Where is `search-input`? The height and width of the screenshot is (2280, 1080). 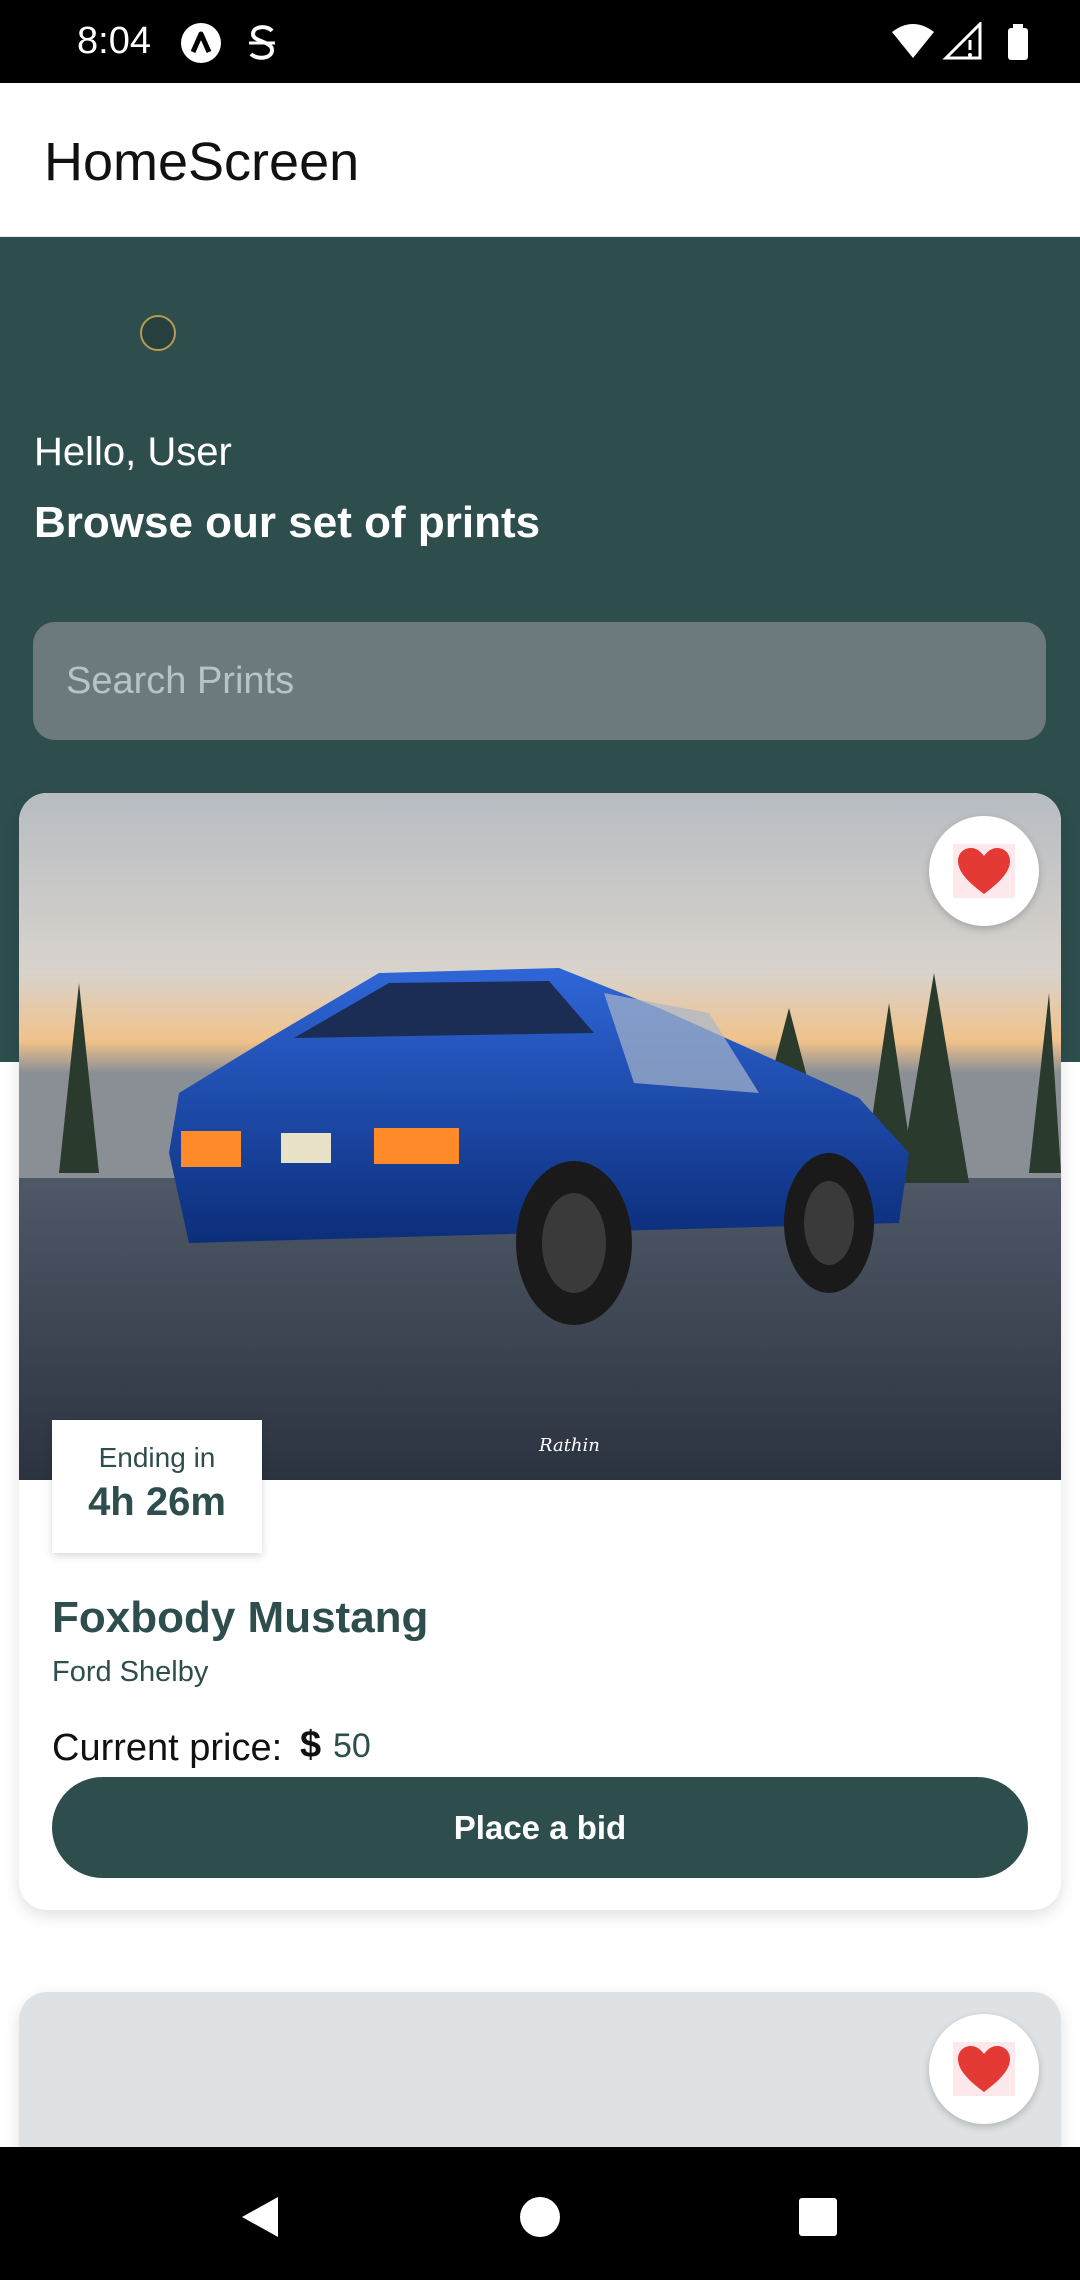
search-input is located at coordinates (536, 681).